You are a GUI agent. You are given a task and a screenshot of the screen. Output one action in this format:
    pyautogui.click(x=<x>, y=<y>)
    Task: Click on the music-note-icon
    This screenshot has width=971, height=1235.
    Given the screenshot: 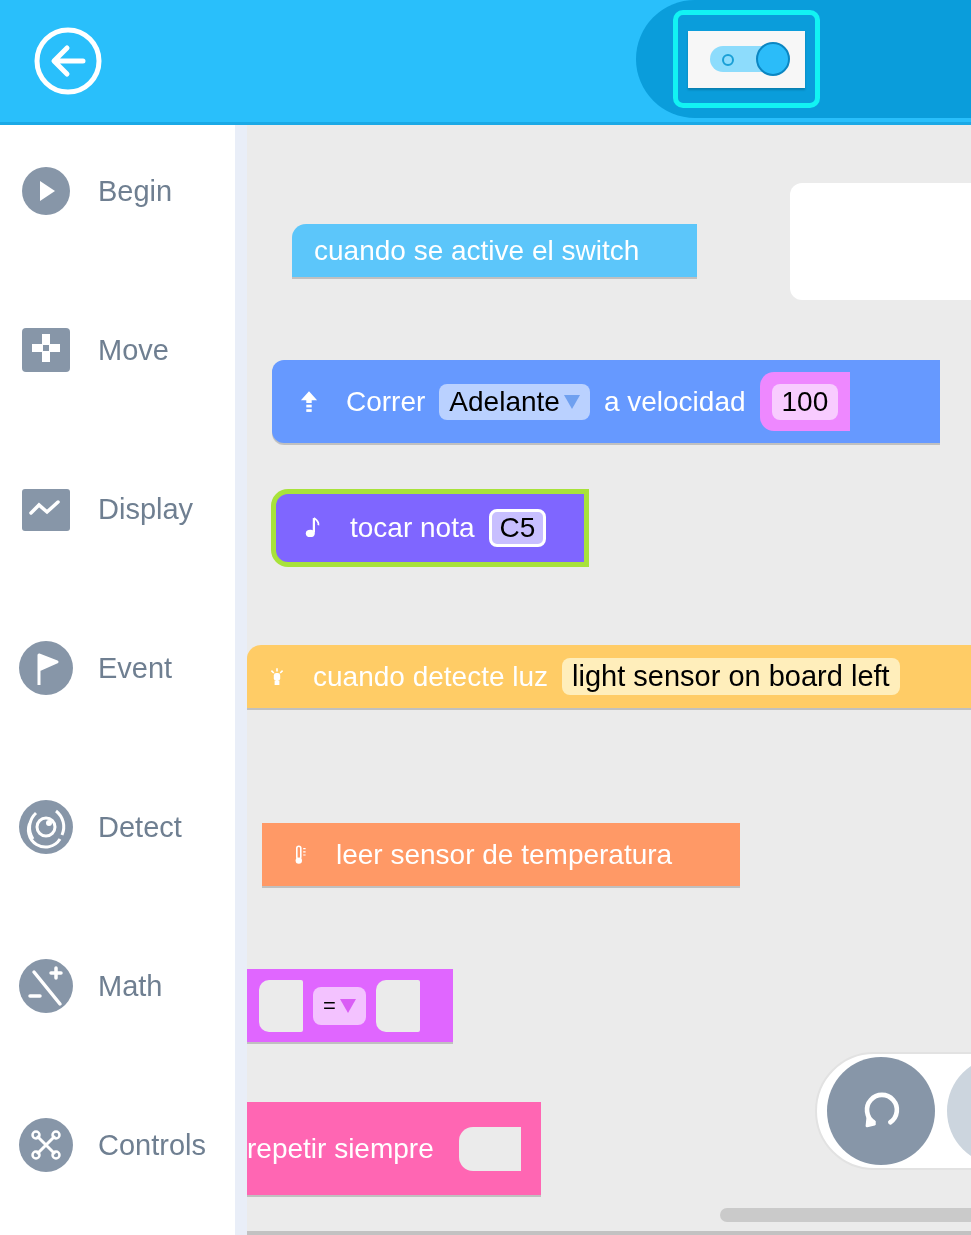 What is the action you would take?
    pyautogui.click(x=313, y=528)
    